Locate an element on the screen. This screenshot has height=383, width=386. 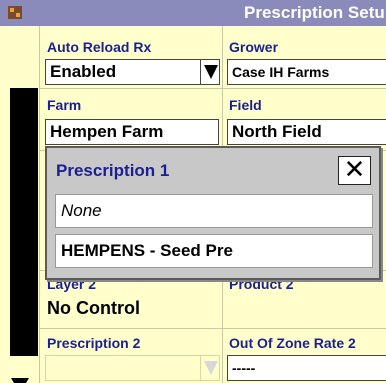
left-scroll-rail is located at coordinates (20, 204).